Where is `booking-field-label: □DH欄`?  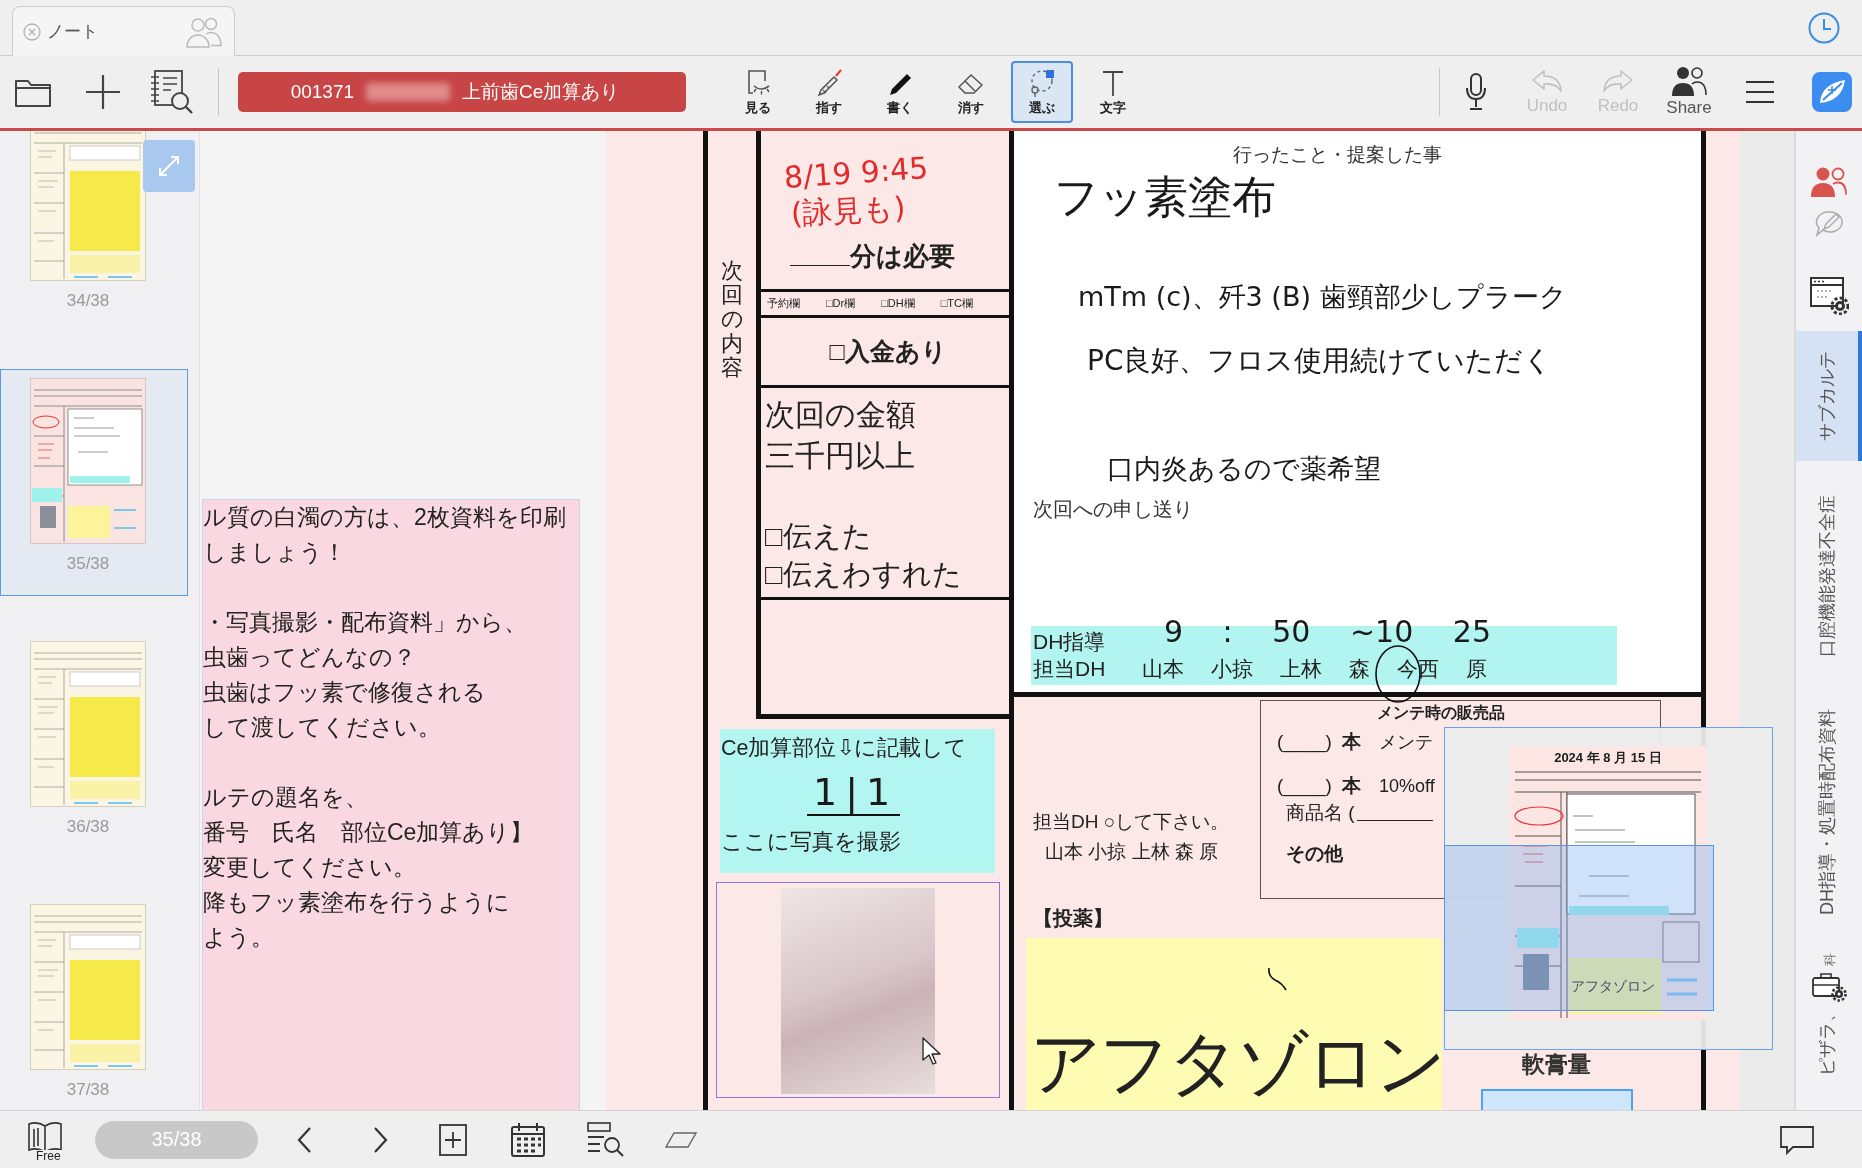
booking-field-label: □DH欄 is located at coordinates (898, 303).